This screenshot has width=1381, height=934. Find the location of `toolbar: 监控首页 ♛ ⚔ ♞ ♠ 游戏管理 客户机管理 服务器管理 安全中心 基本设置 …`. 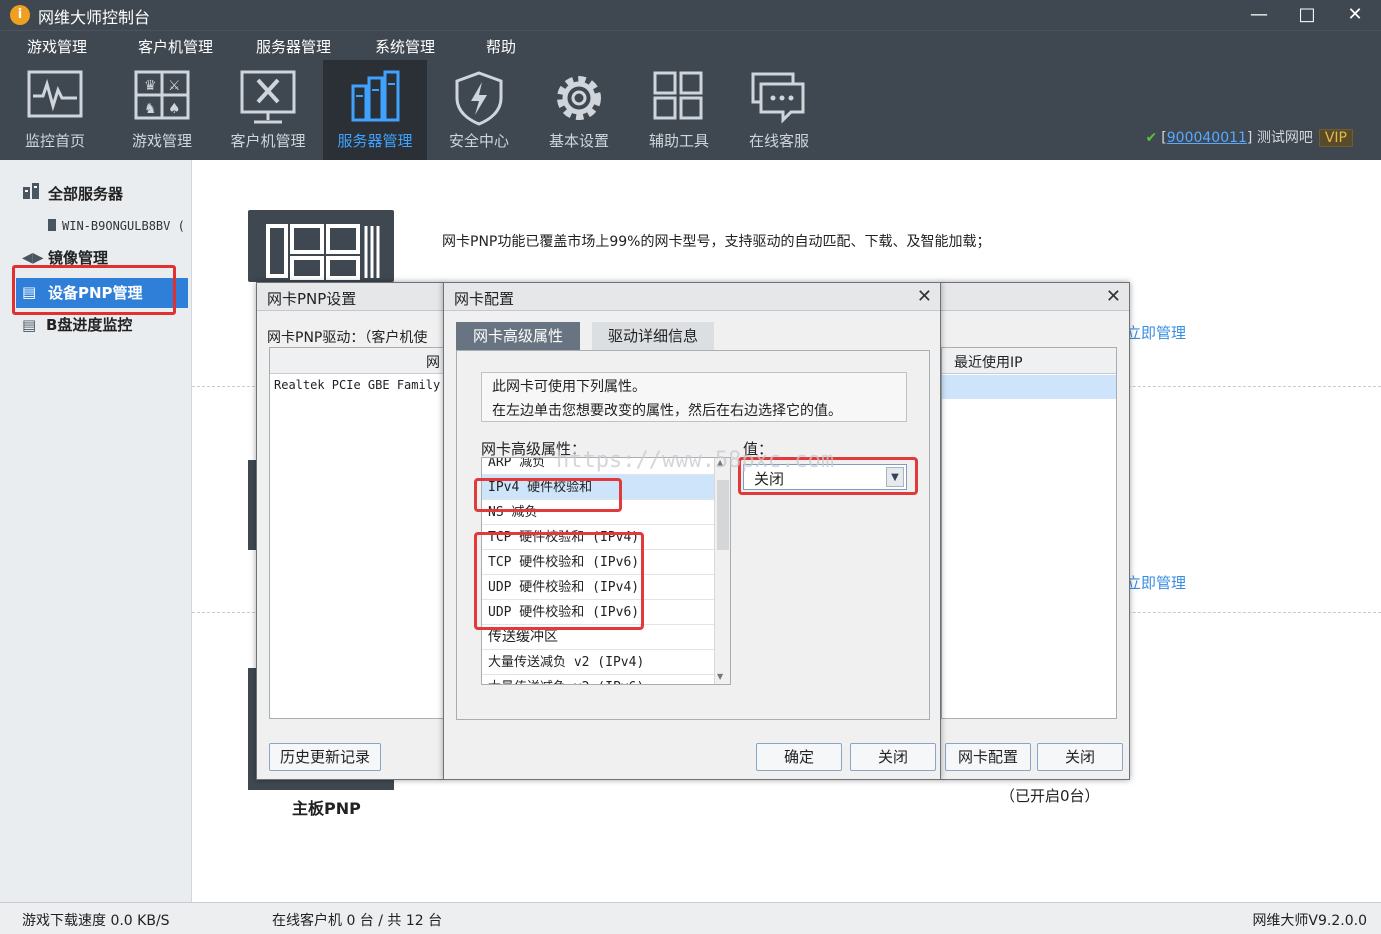

toolbar: 监控首页 ♛ ⚔ ♞ ♠ 游戏管理 客户机管理 服务器管理 安全中心 基本设置 … is located at coordinates (690, 110).